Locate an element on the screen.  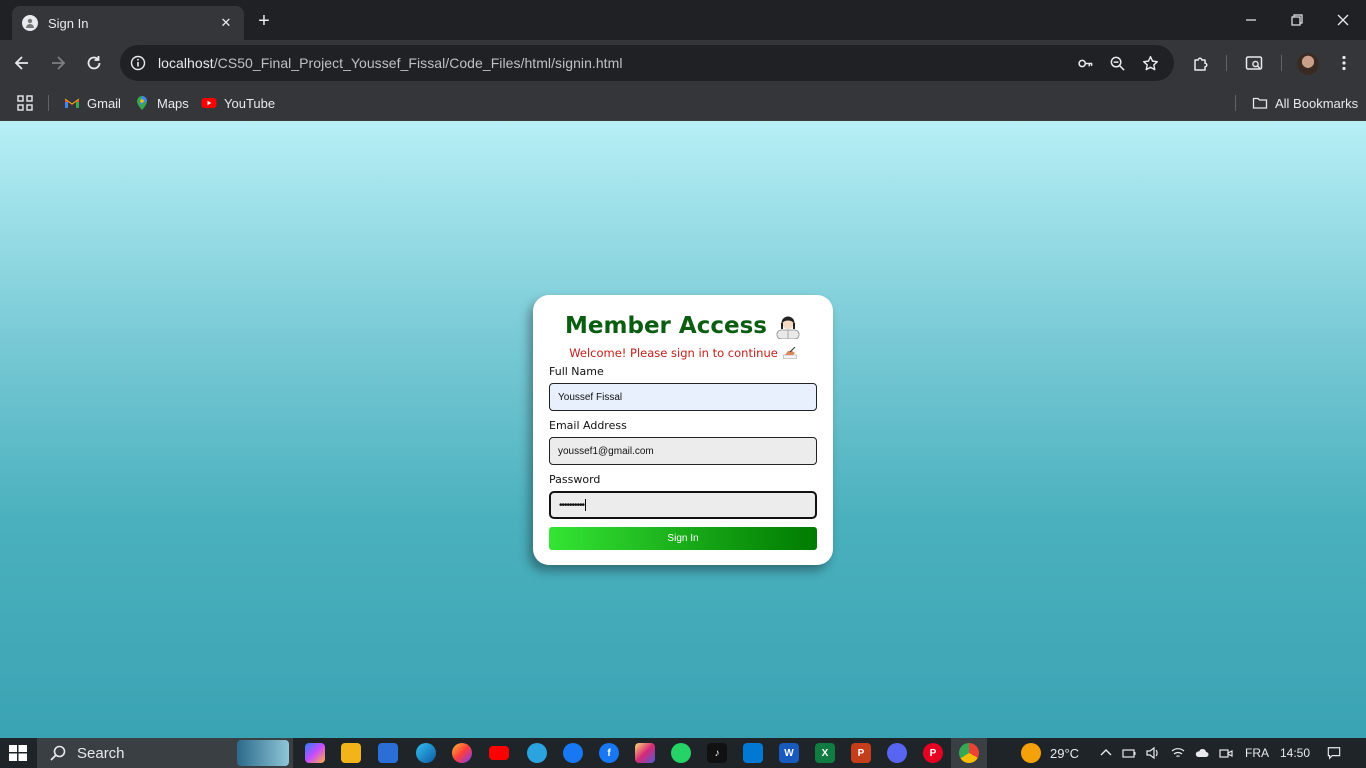
text-caret is located at coordinates (586, 505).